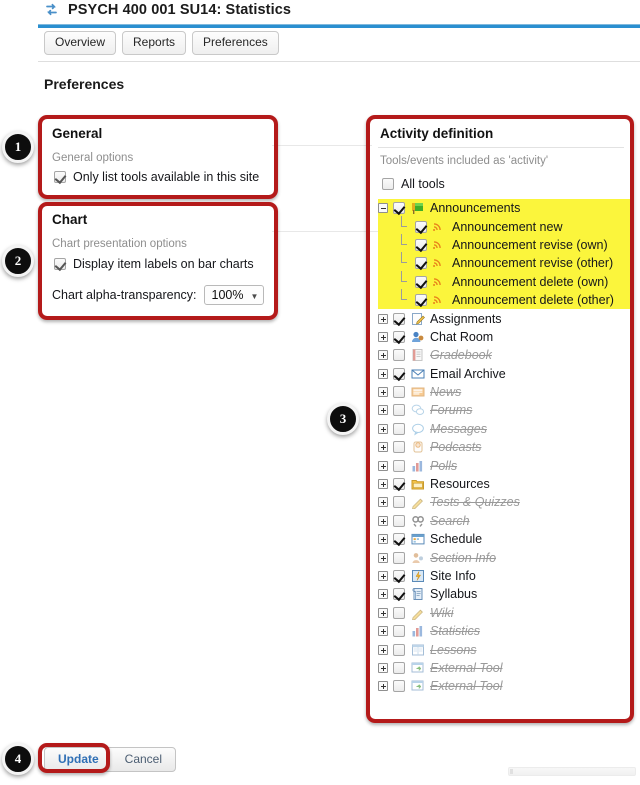 This screenshot has height=785, width=640. Describe the element at coordinates (235, 43) in the screenshot. I see `tab-preferences: Preferences` at that location.